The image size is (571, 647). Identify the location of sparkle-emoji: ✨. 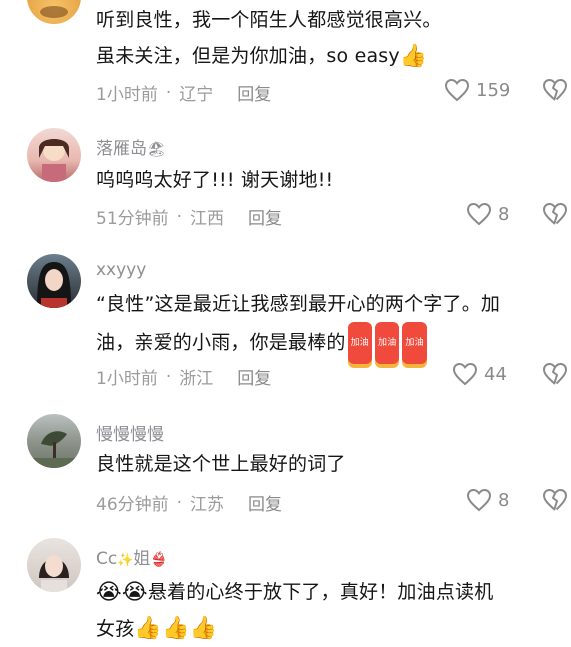
(125, 560).